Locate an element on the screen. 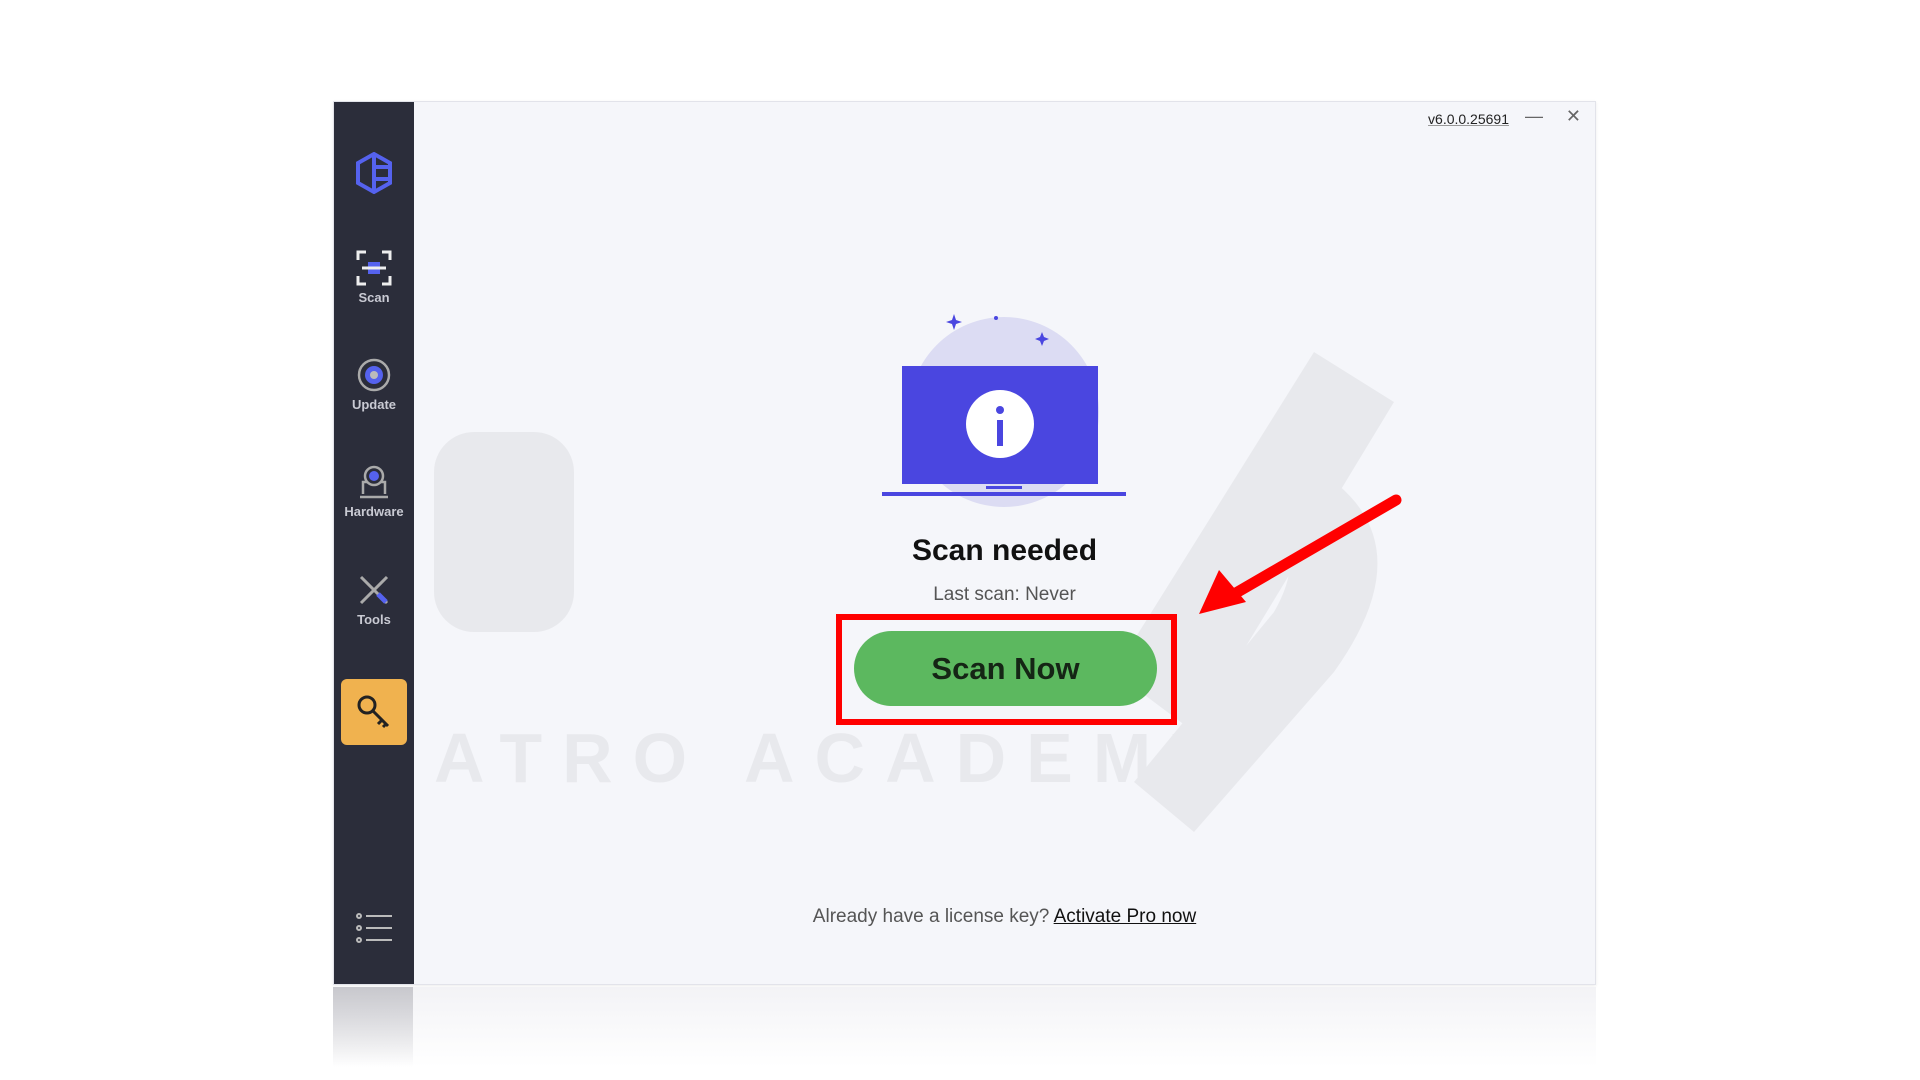 Image resolution: width=1920 pixels, height=1080 pixels. sidebar-item-hardware: Hardware is located at coordinates (374, 491).